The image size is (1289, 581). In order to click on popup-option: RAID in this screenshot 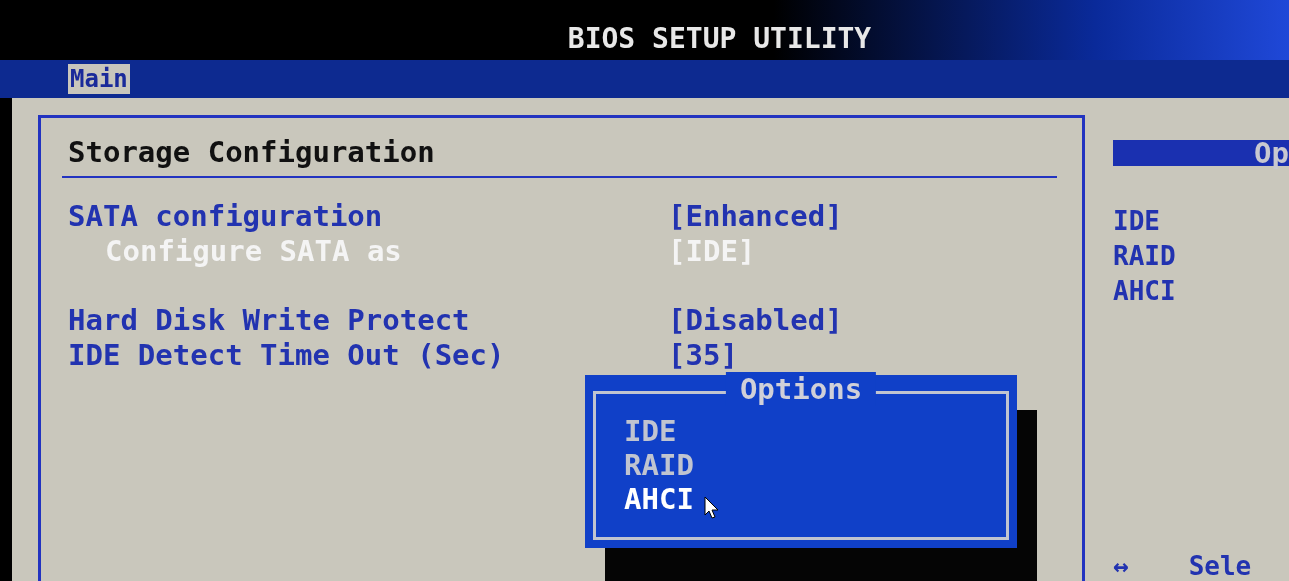, I will do `click(659, 465)`.